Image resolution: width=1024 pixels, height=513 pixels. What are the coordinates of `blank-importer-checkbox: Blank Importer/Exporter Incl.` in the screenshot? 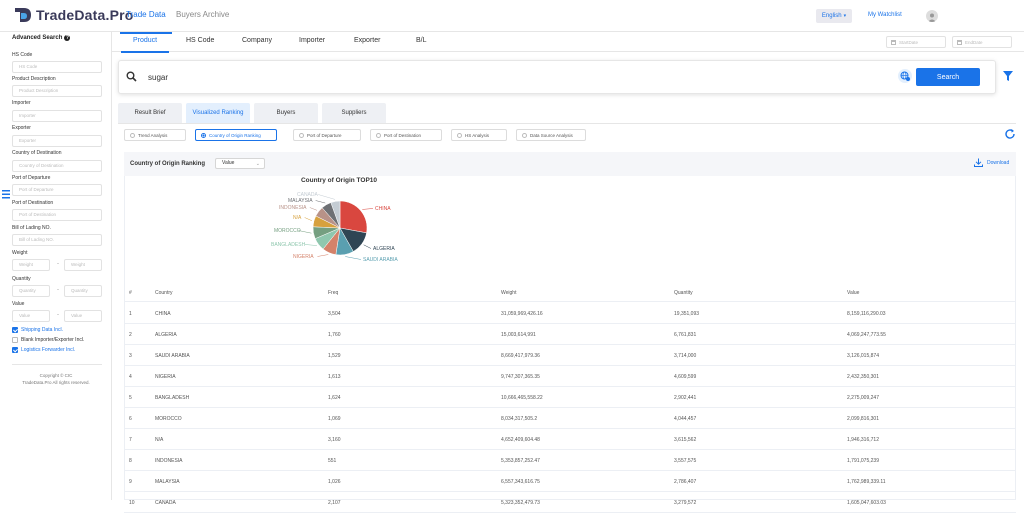 It's located at (48, 340).